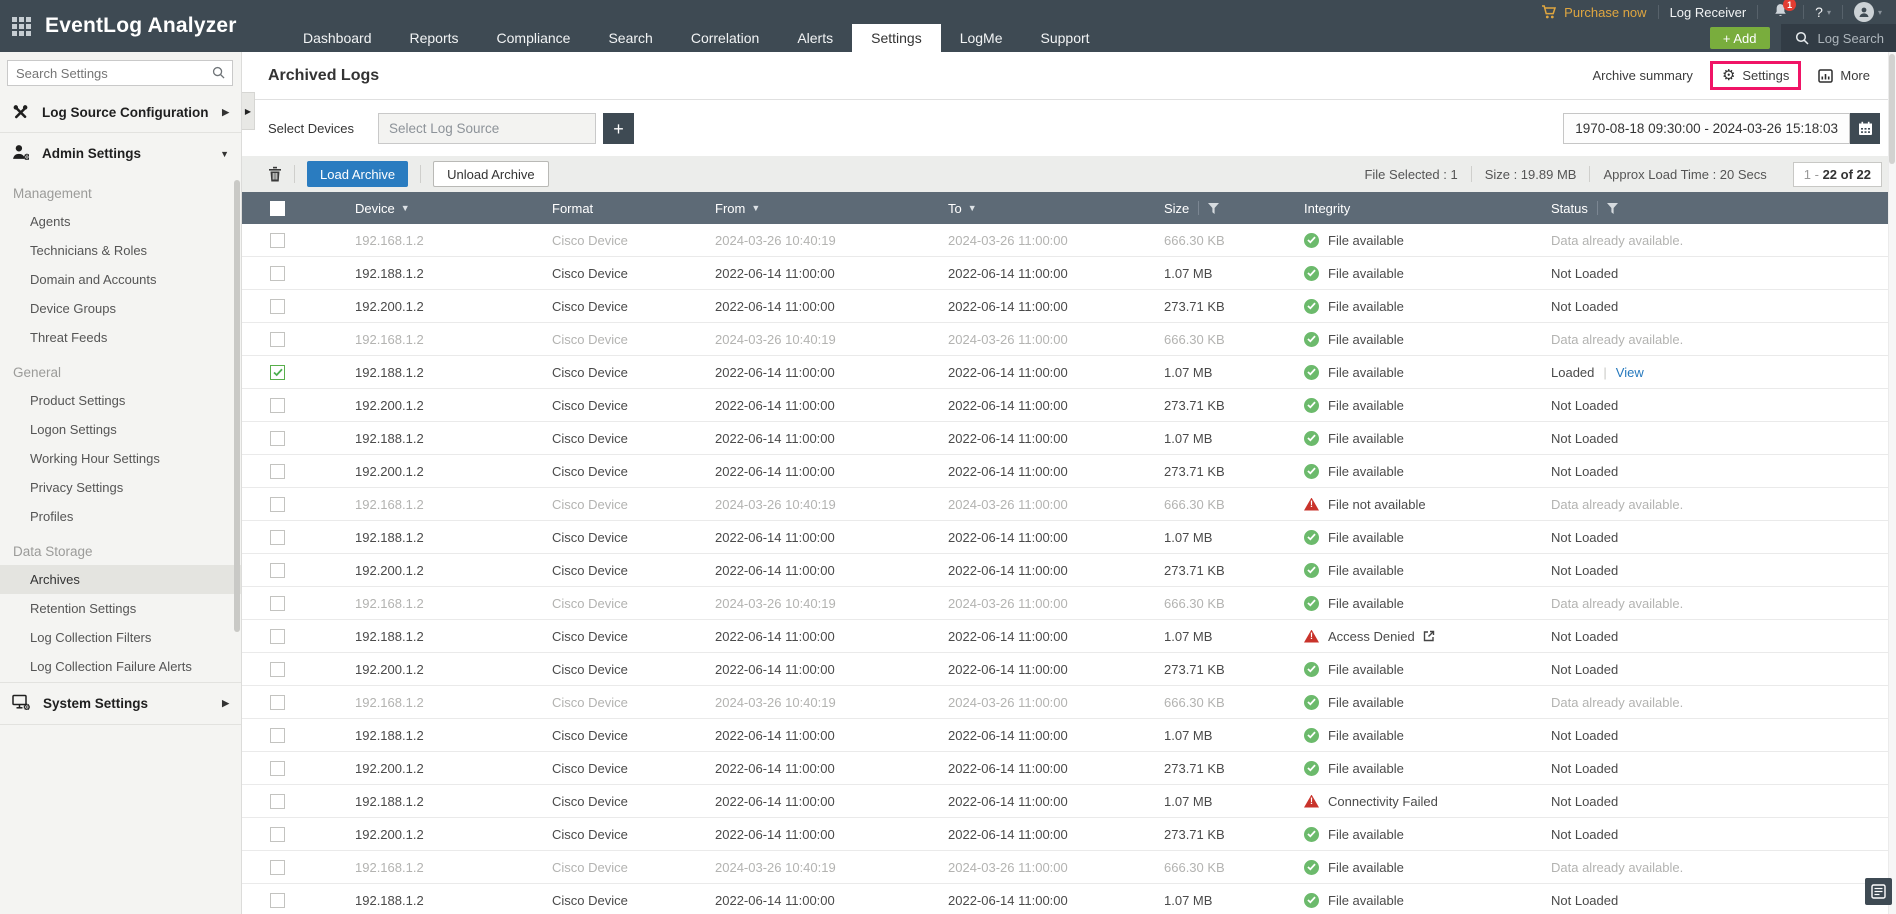 This screenshot has height=914, width=1896. Describe the element at coordinates (120, 608) in the screenshot. I see `sidebar-item-retention-settings: Retention Settings` at that location.